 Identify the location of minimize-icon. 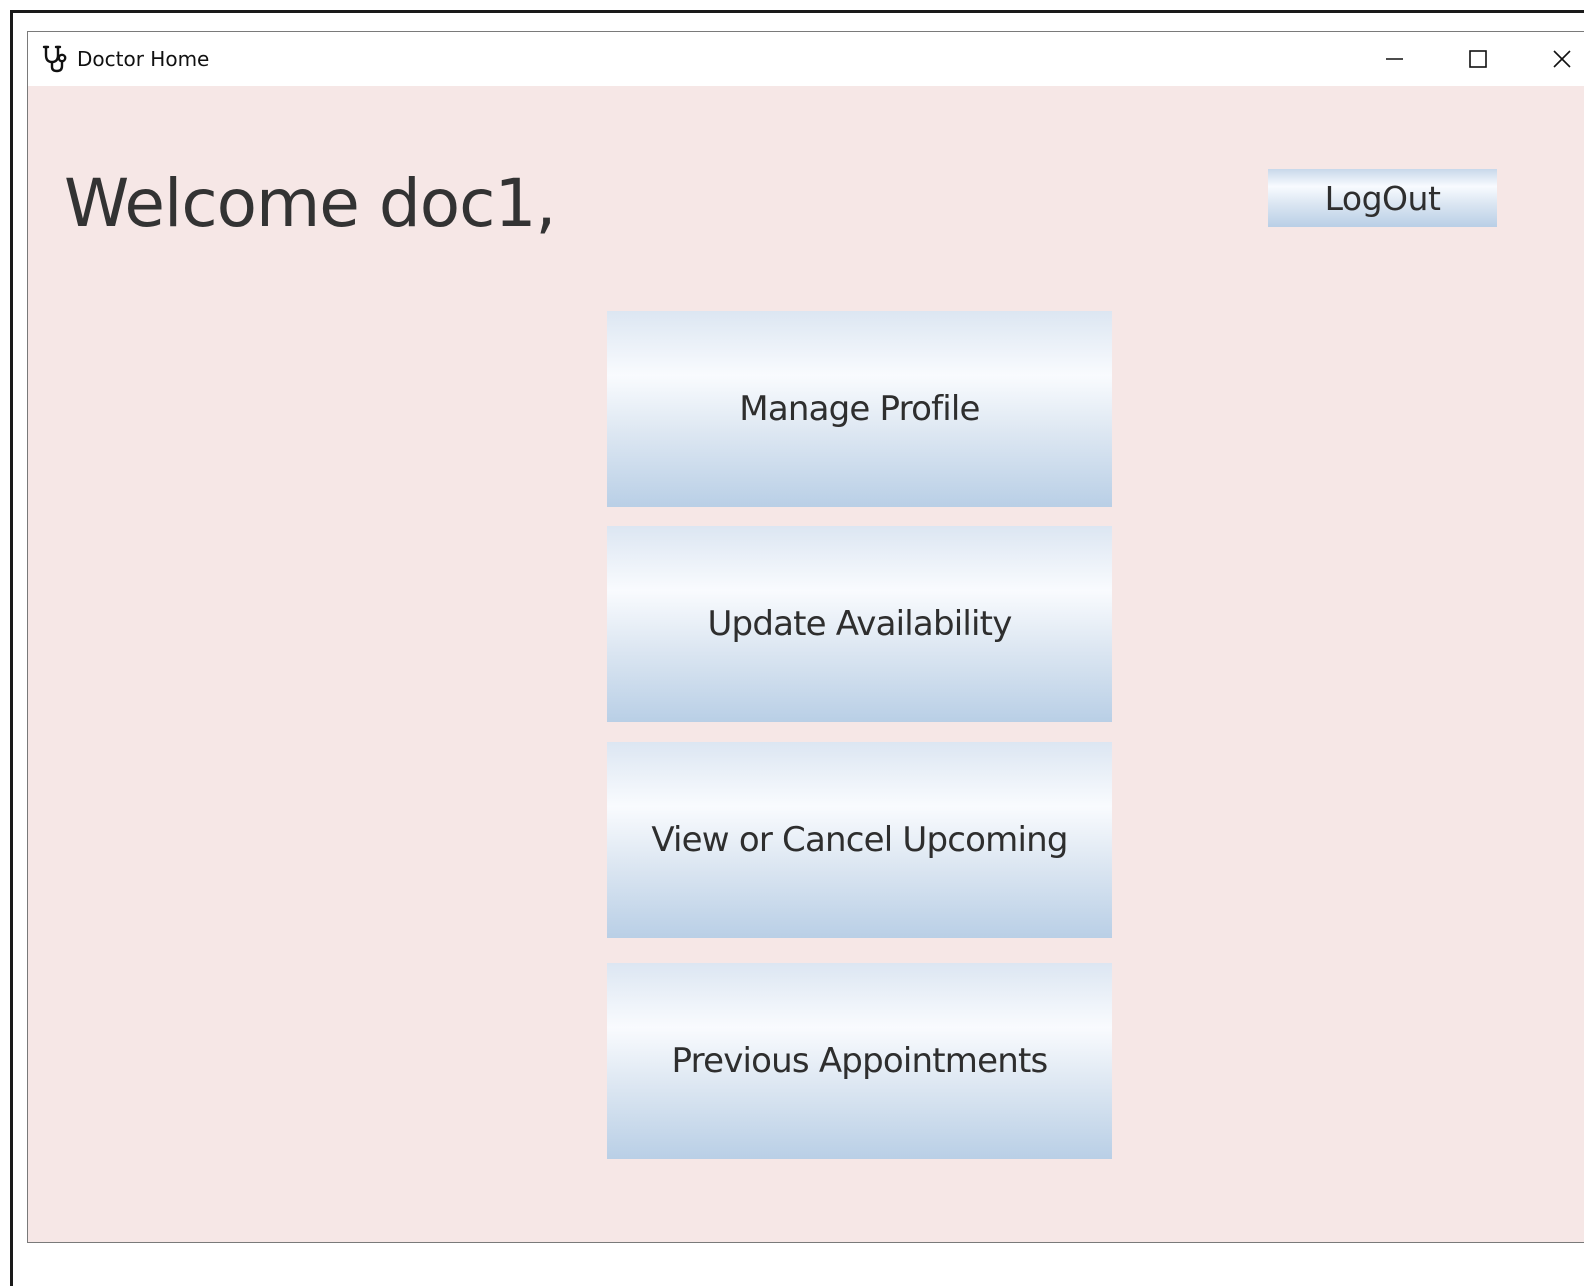
(1394, 59).